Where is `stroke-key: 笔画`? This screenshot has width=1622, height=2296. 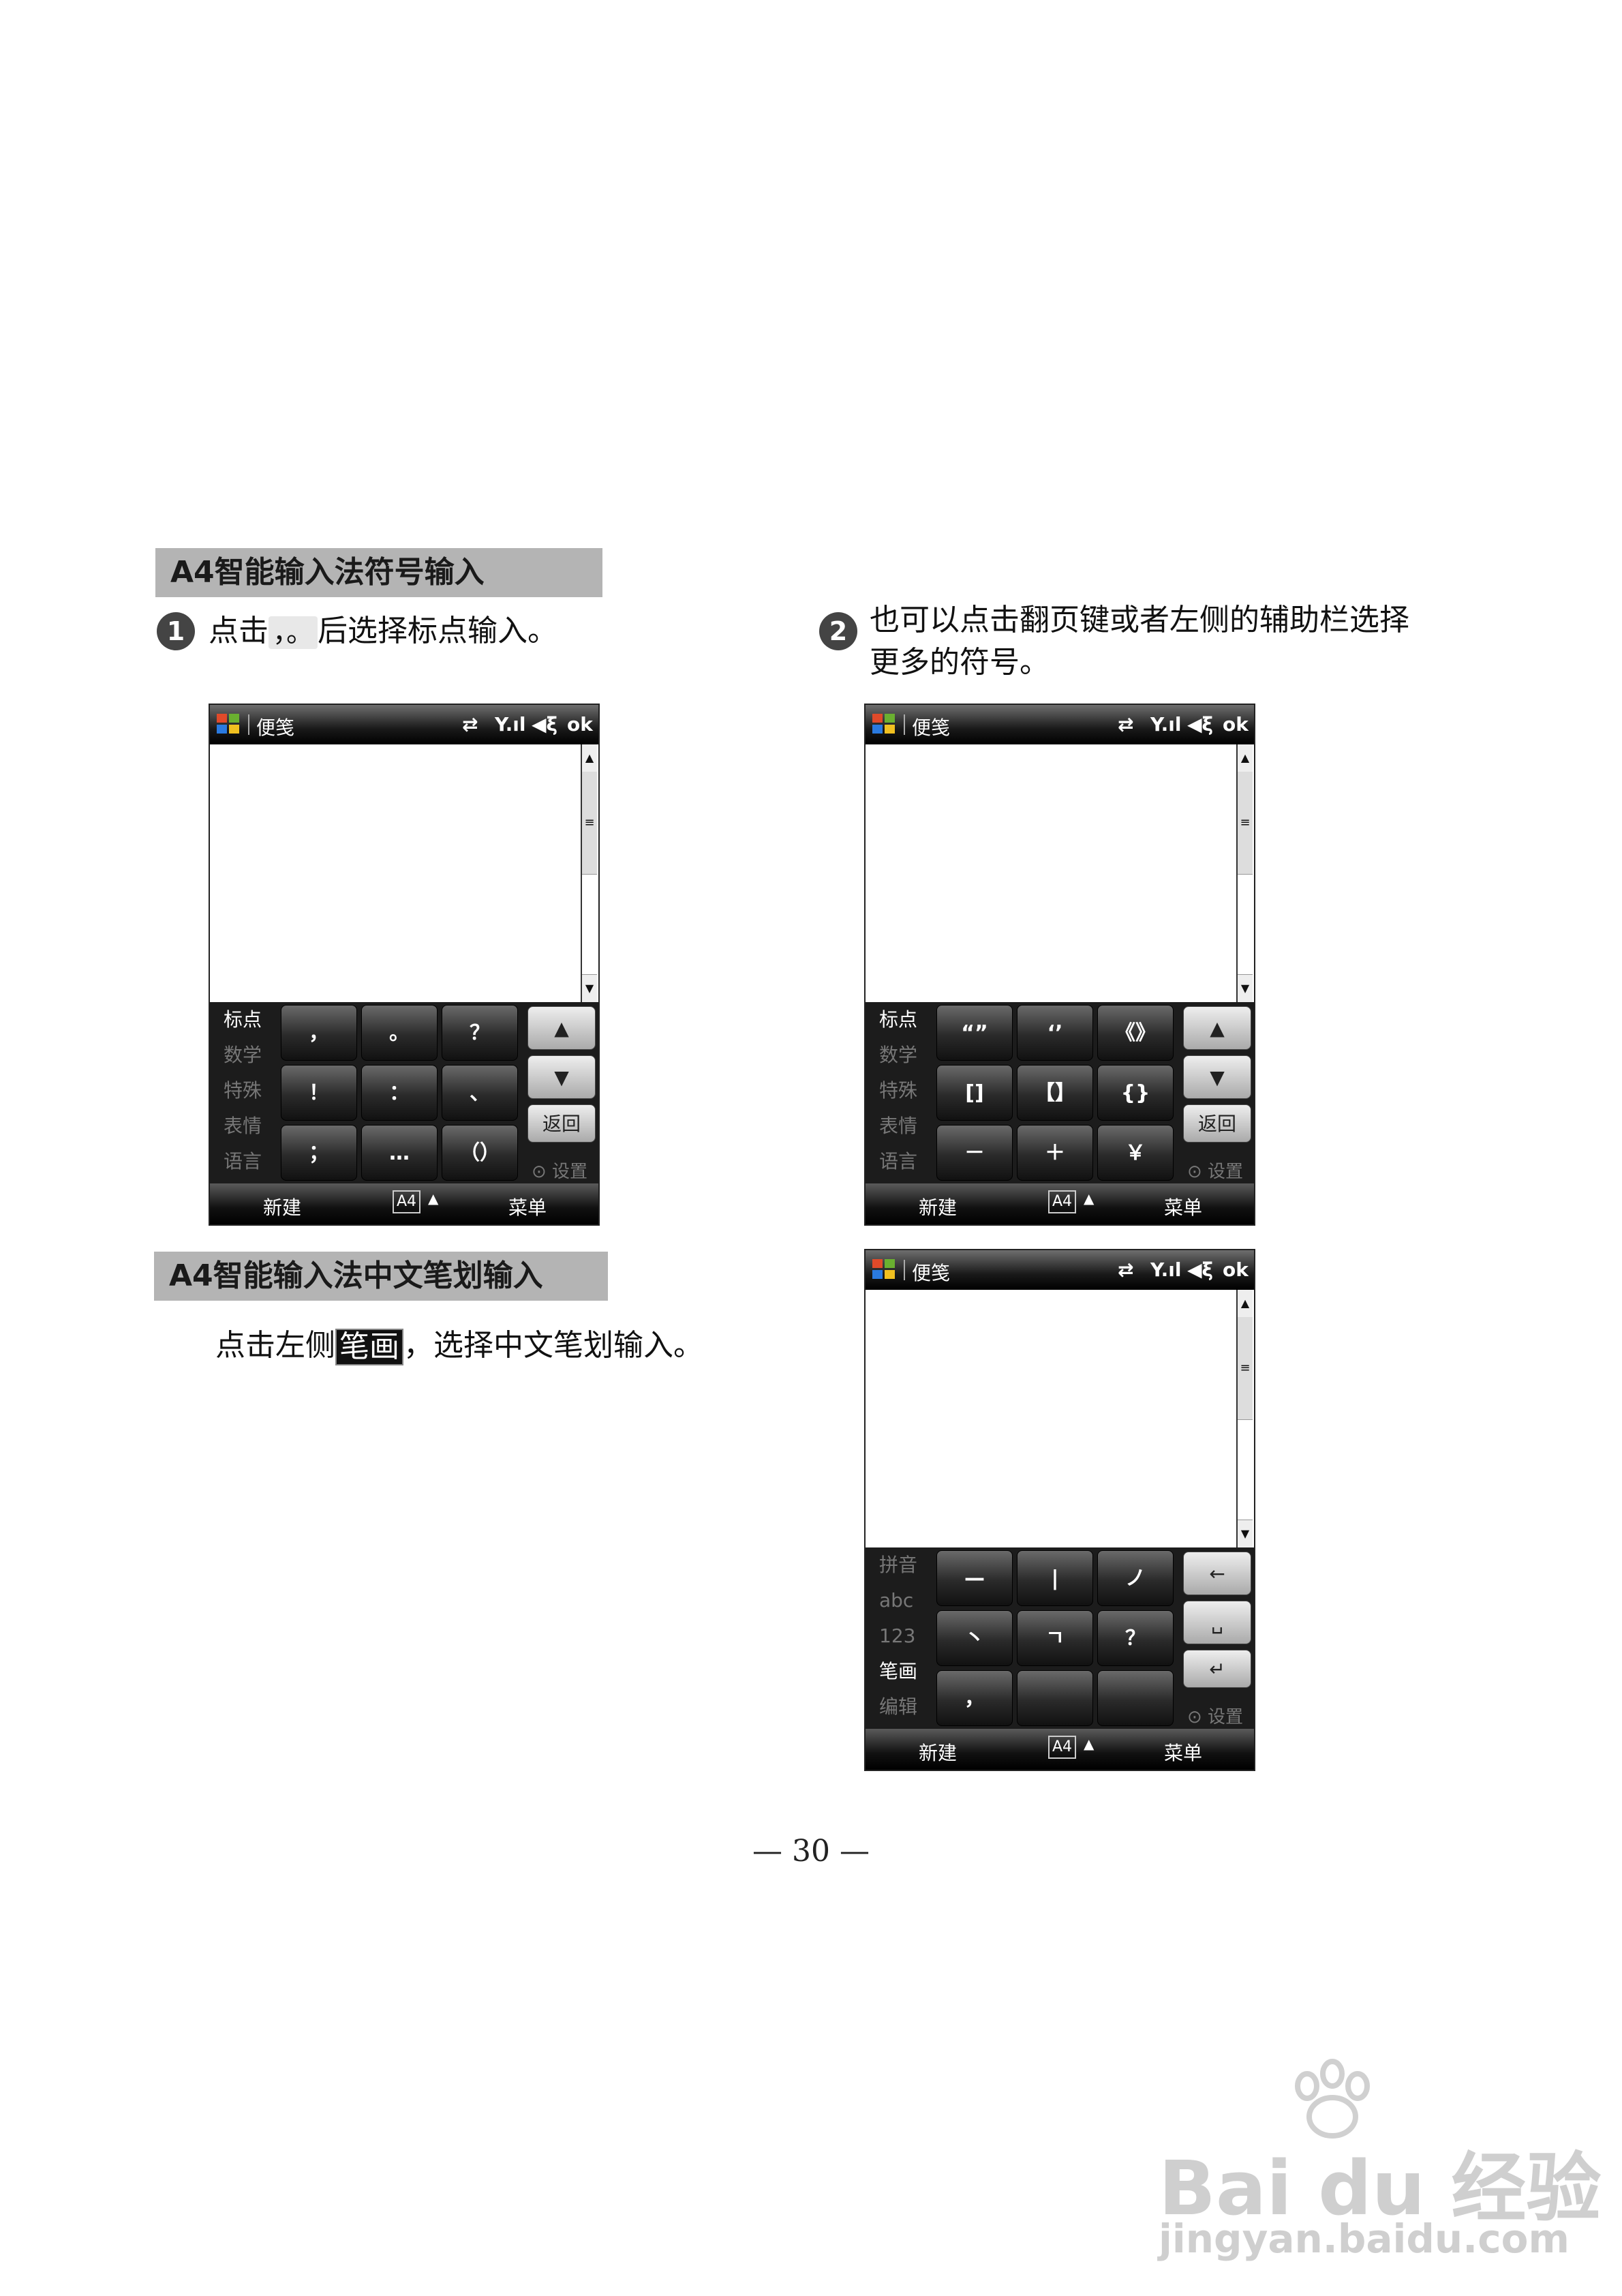
stroke-key: 笔画 is located at coordinates (369, 1347).